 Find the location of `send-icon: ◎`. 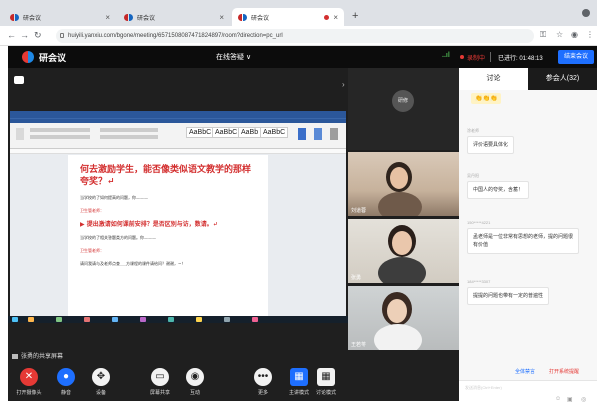

send-icon: ◎ is located at coordinates (583, 399).